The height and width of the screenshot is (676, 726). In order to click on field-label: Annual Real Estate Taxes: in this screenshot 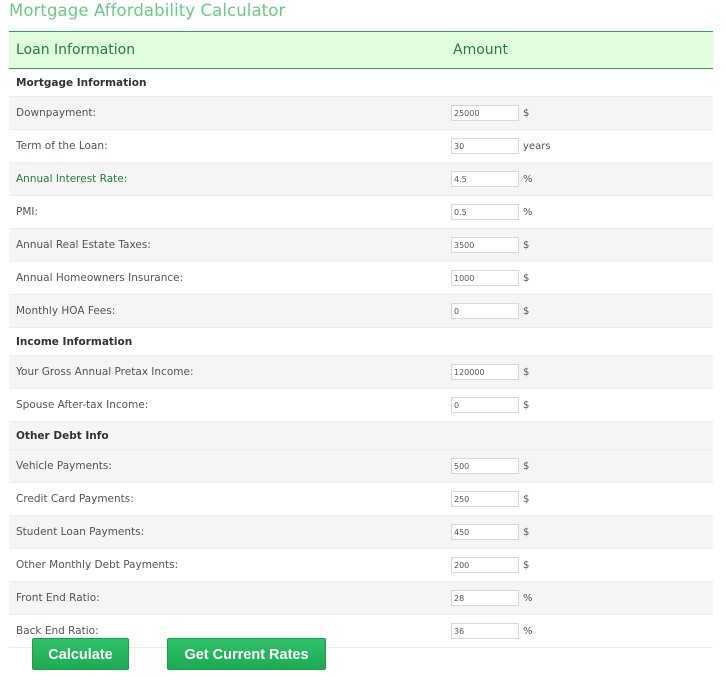, I will do `click(230, 245)`.